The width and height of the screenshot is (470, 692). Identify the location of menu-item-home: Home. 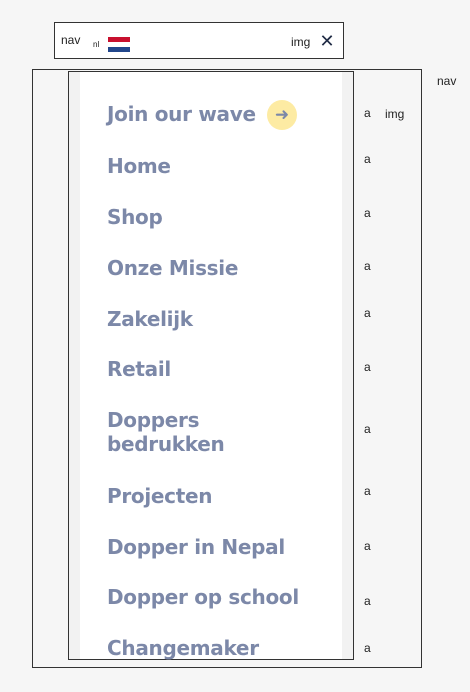
(139, 166).